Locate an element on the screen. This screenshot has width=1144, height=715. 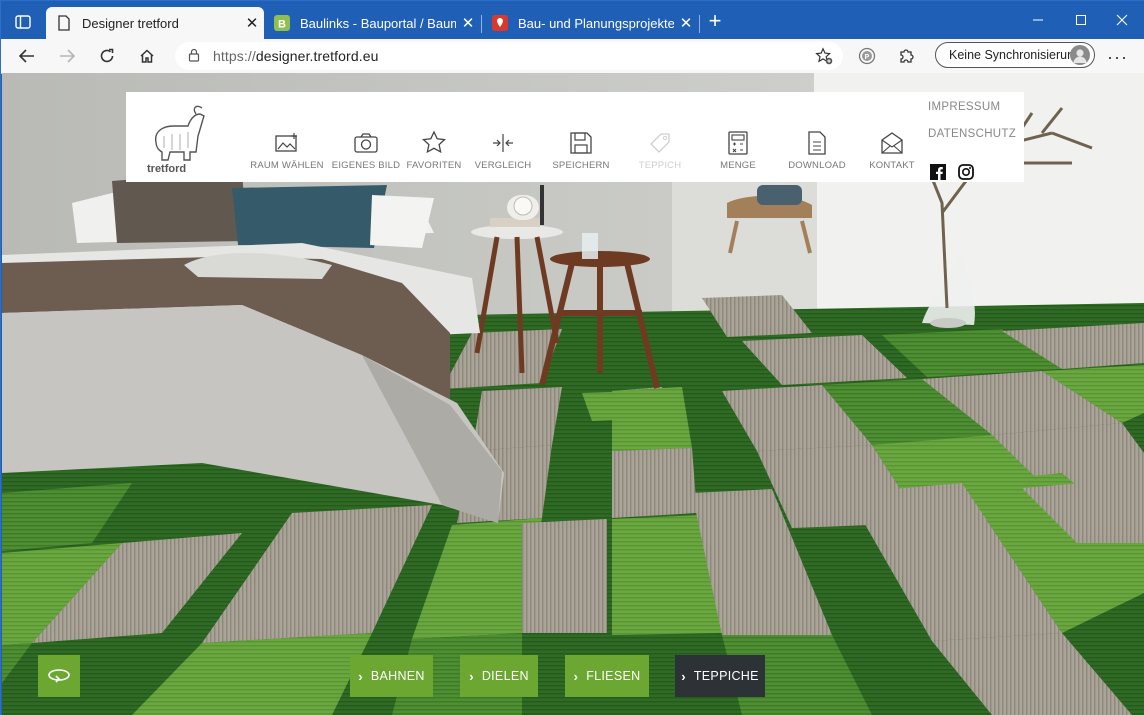
new-tab-button: + is located at coordinates (715, 21).